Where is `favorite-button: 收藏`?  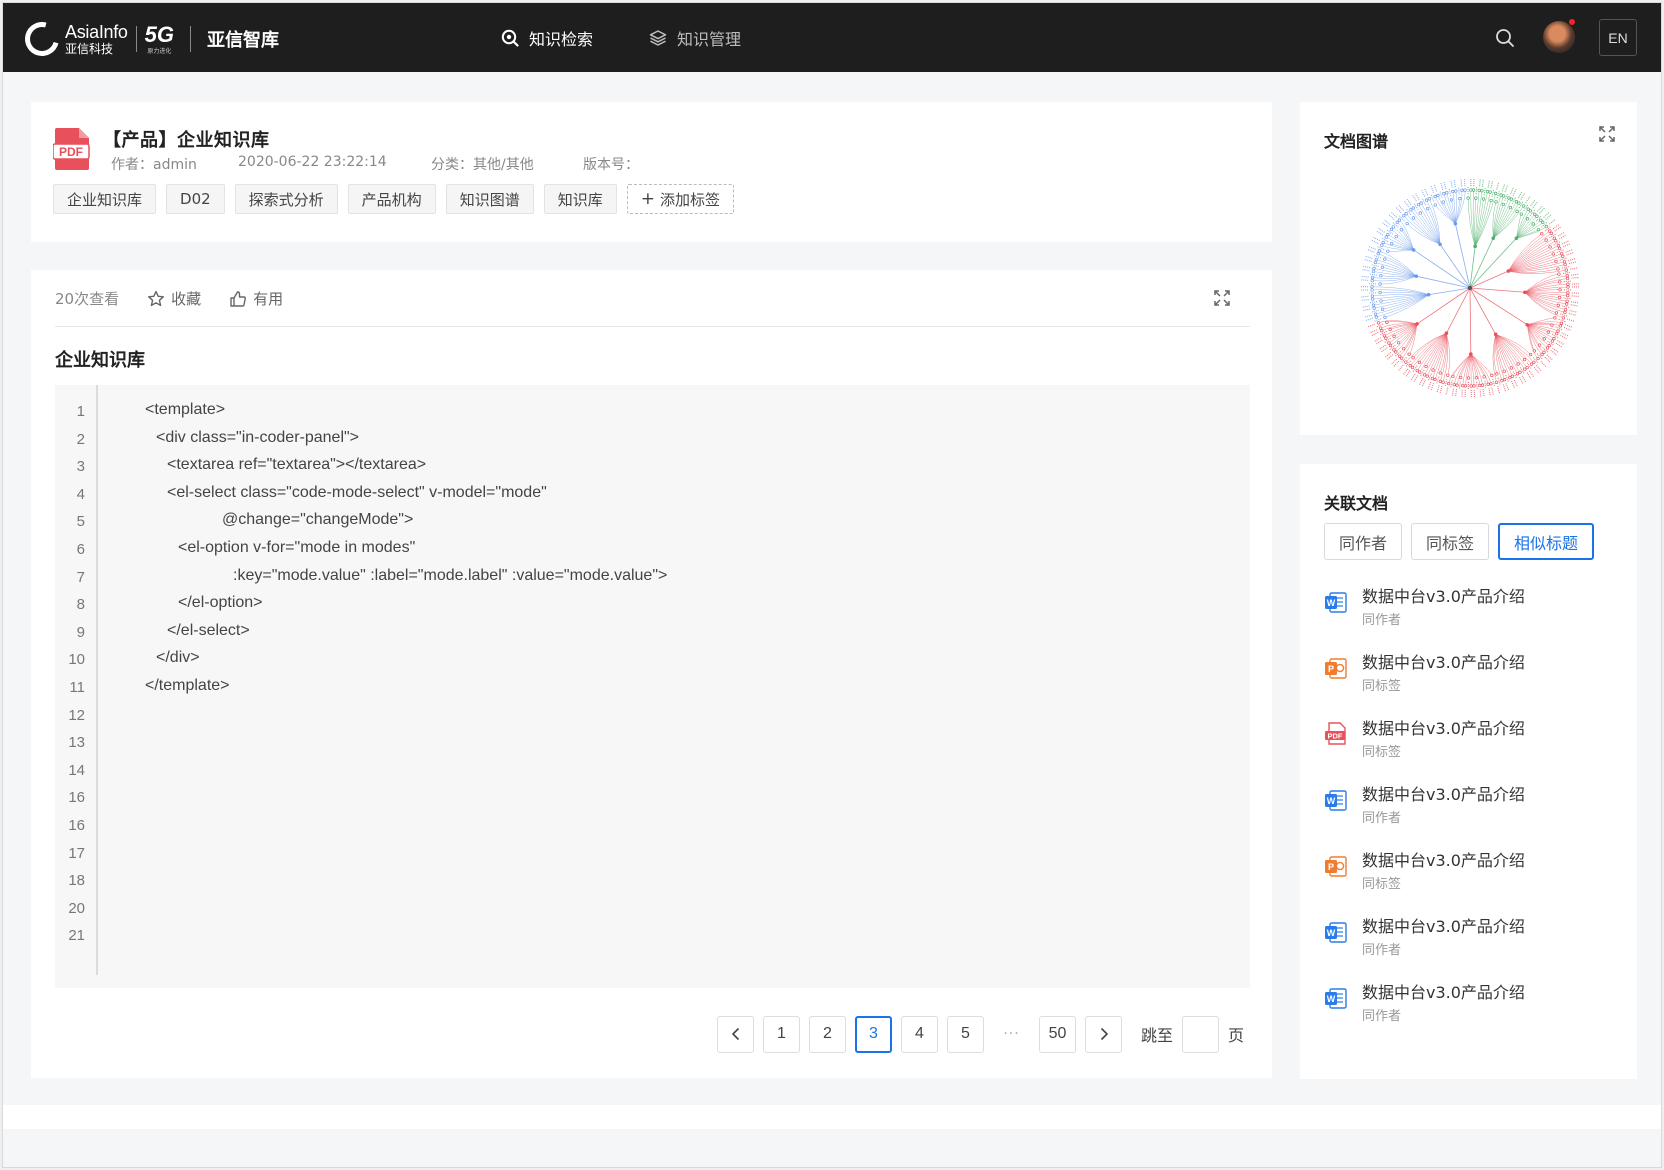
favorite-button: 收藏 is located at coordinates (174, 298).